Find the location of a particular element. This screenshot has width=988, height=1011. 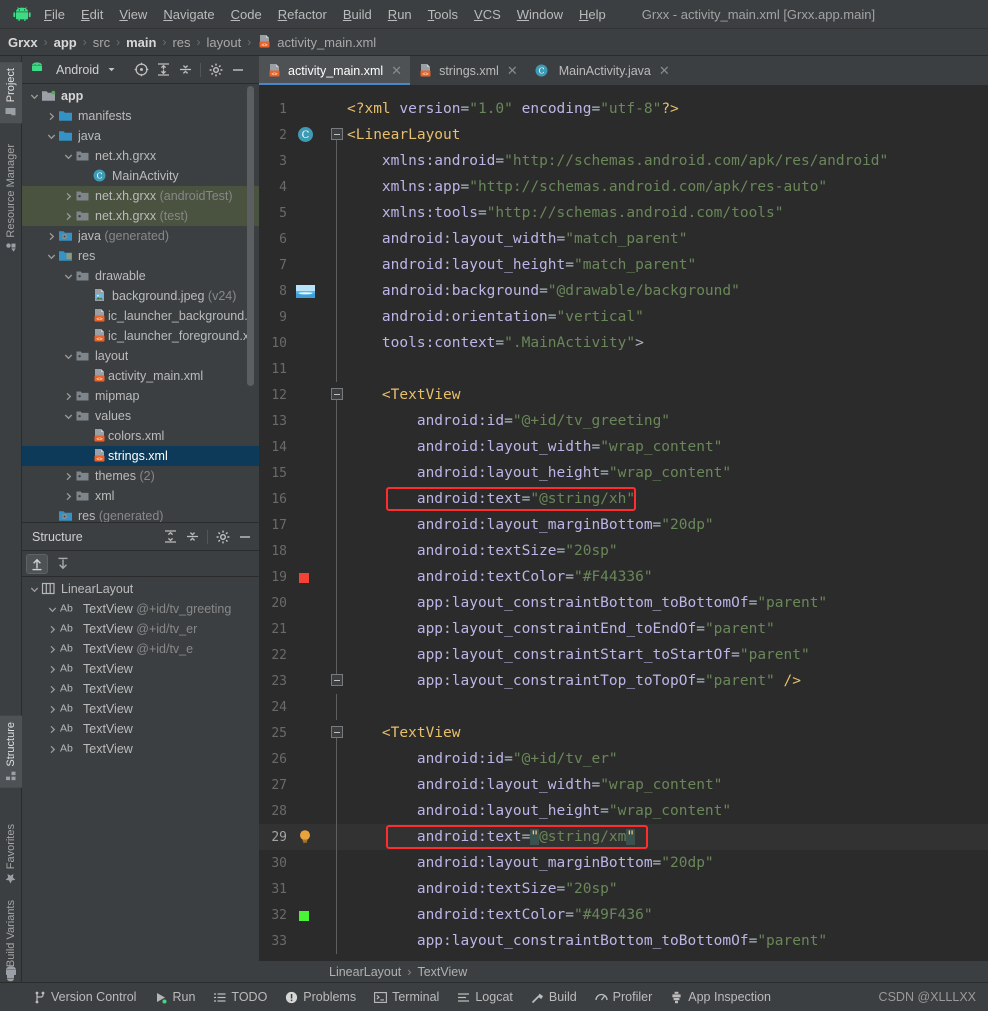

status-item-problems: Problems is located at coordinates (320, 997).